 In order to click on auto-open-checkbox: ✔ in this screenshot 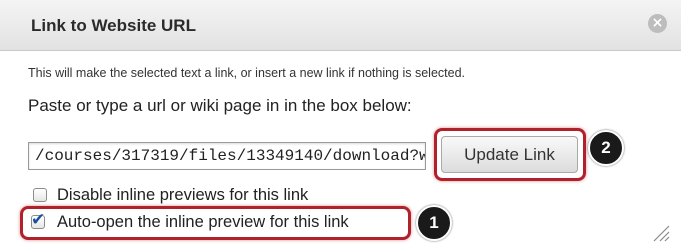, I will do `click(38, 220)`.